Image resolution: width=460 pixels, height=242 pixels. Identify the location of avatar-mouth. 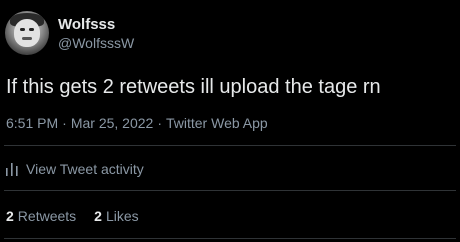
(27, 38).